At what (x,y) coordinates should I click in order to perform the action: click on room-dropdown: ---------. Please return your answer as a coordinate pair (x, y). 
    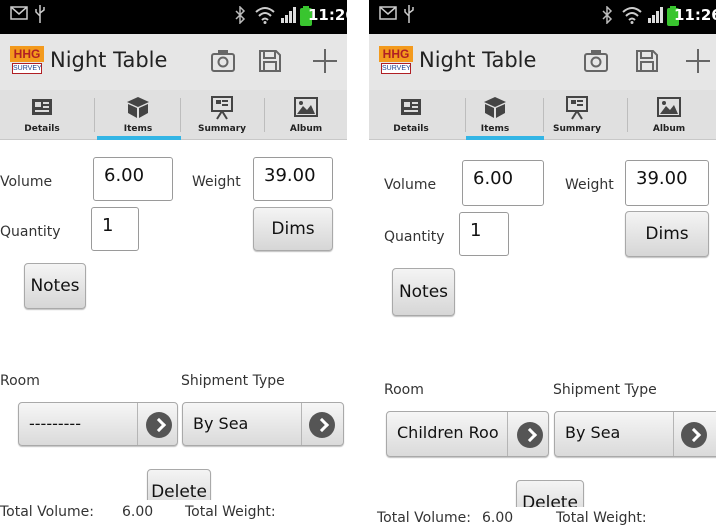
    Looking at the image, I should click on (98, 424).